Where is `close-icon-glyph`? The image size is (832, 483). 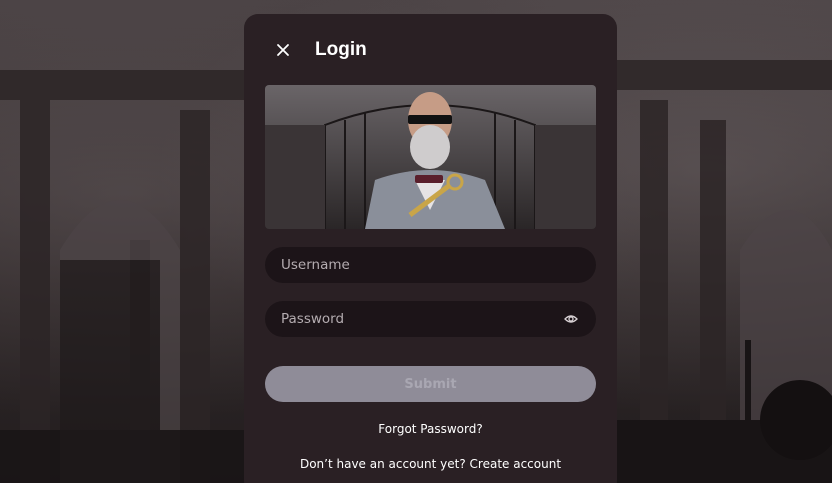 close-icon-glyph is located at coordinates (283, 49).